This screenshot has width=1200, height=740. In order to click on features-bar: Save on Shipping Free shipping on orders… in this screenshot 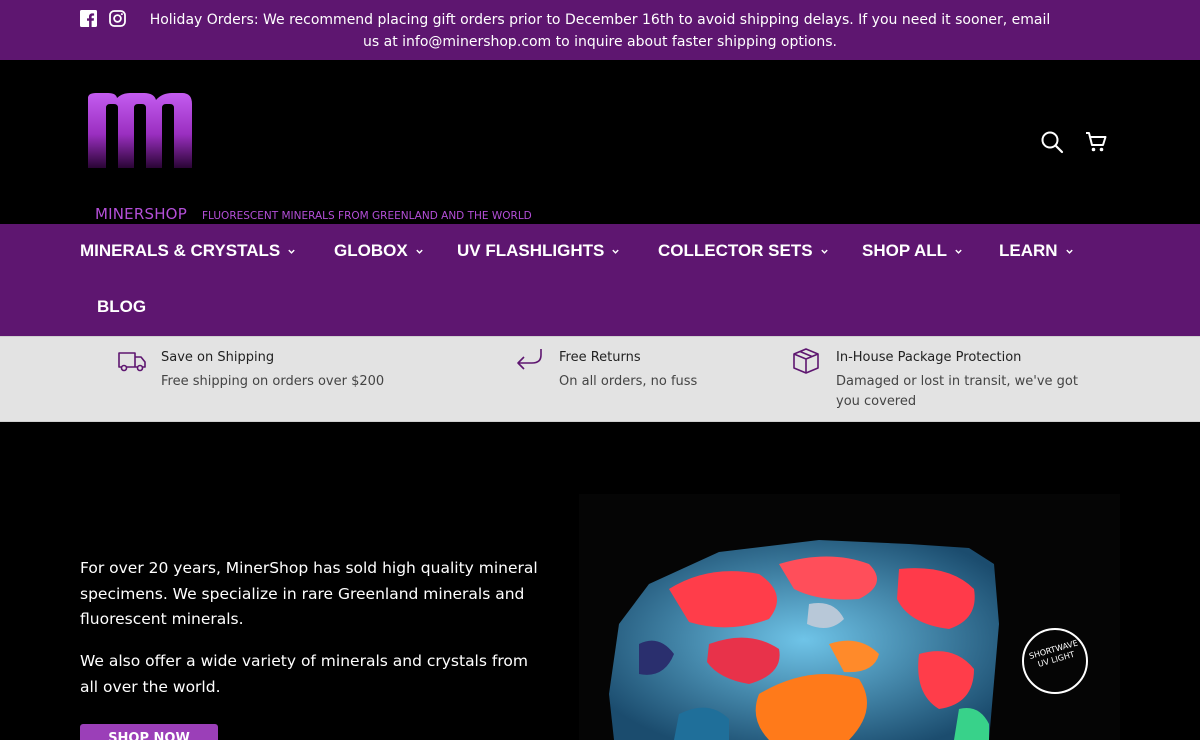, I will do `click(600, 379)`.